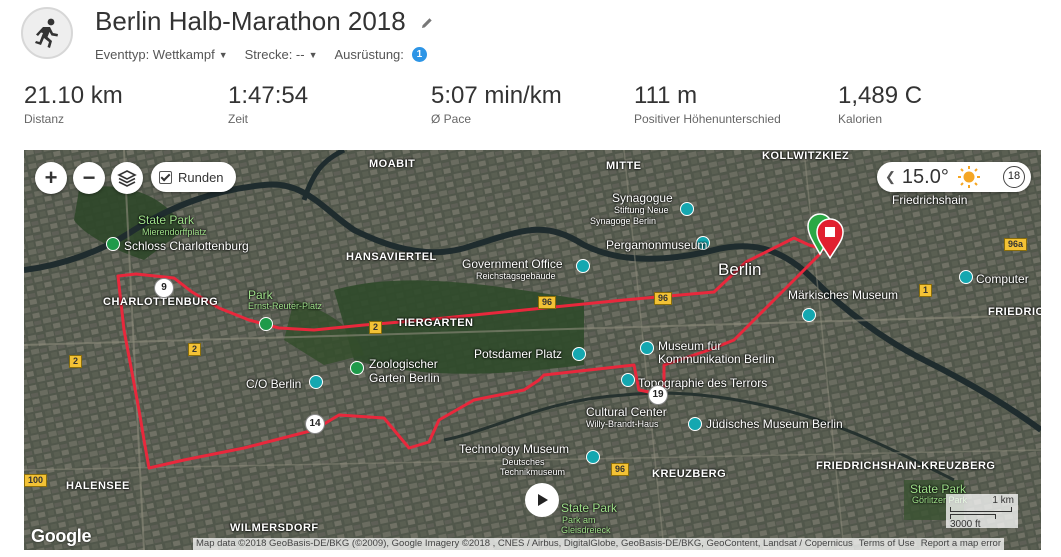  What do you see at coordinates (716, 359) in the screenshot?
I see `map-label: Kommunikation Berlin` at bounding box center [716, 359].